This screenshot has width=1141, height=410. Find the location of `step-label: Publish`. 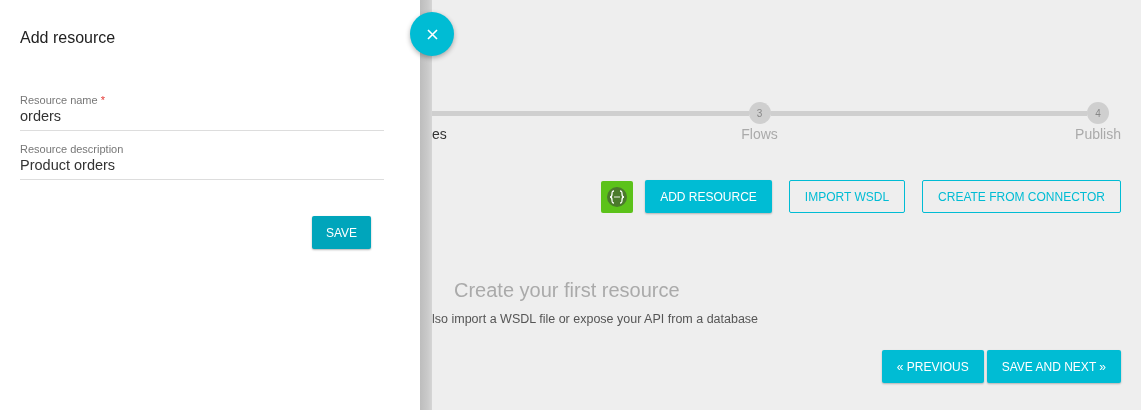

step-label: Publish is located at coordinates (1098, 135).